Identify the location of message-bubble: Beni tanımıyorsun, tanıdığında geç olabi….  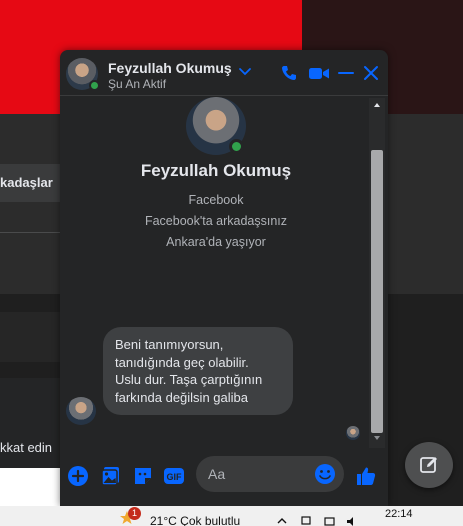
(198, 371).